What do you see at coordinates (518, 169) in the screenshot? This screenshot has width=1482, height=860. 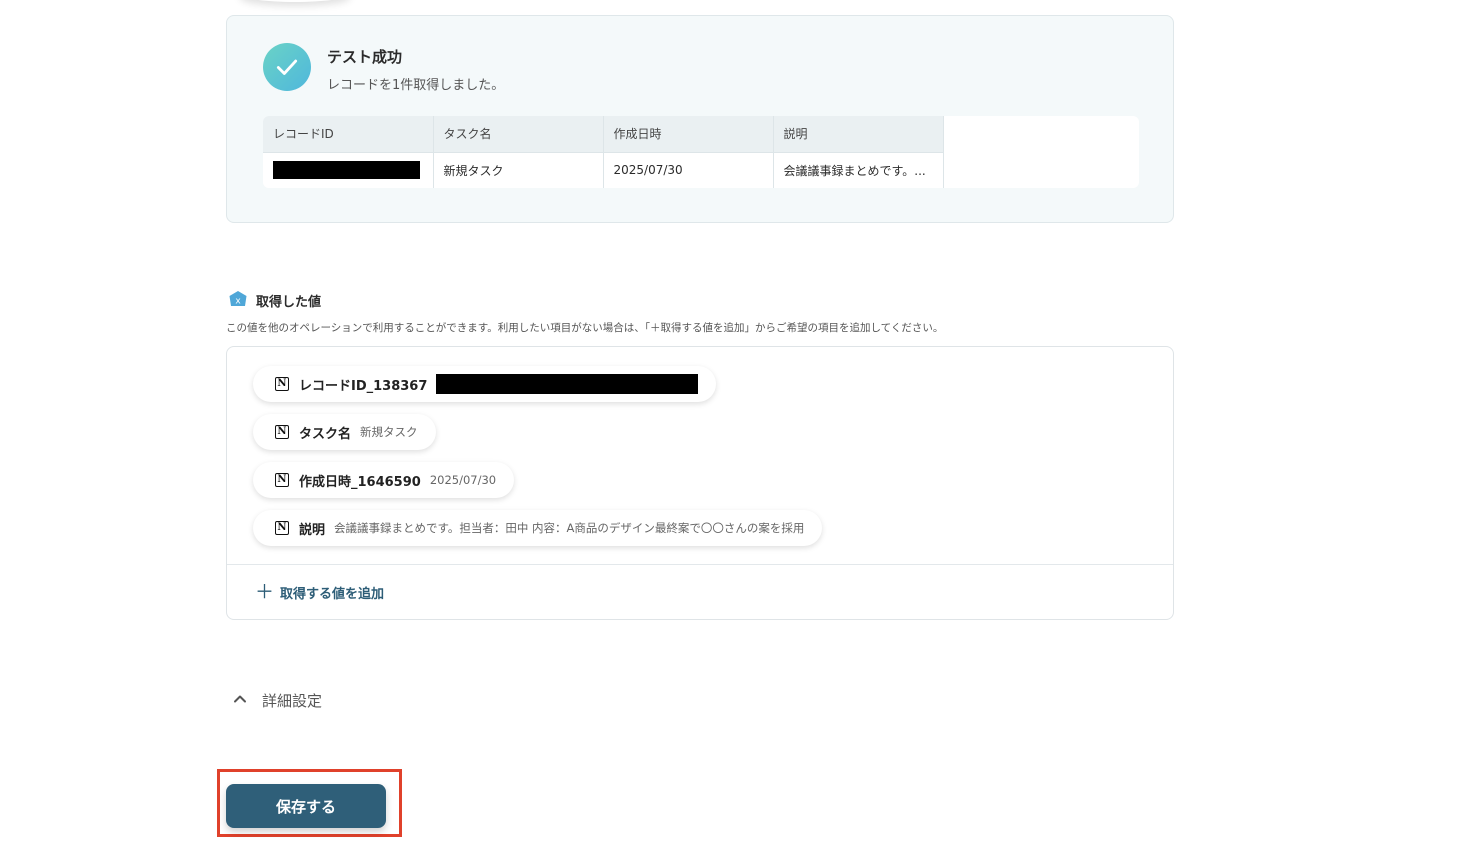 I see `cell-task-name: 新規タスク` at bounding box center [518, 169].